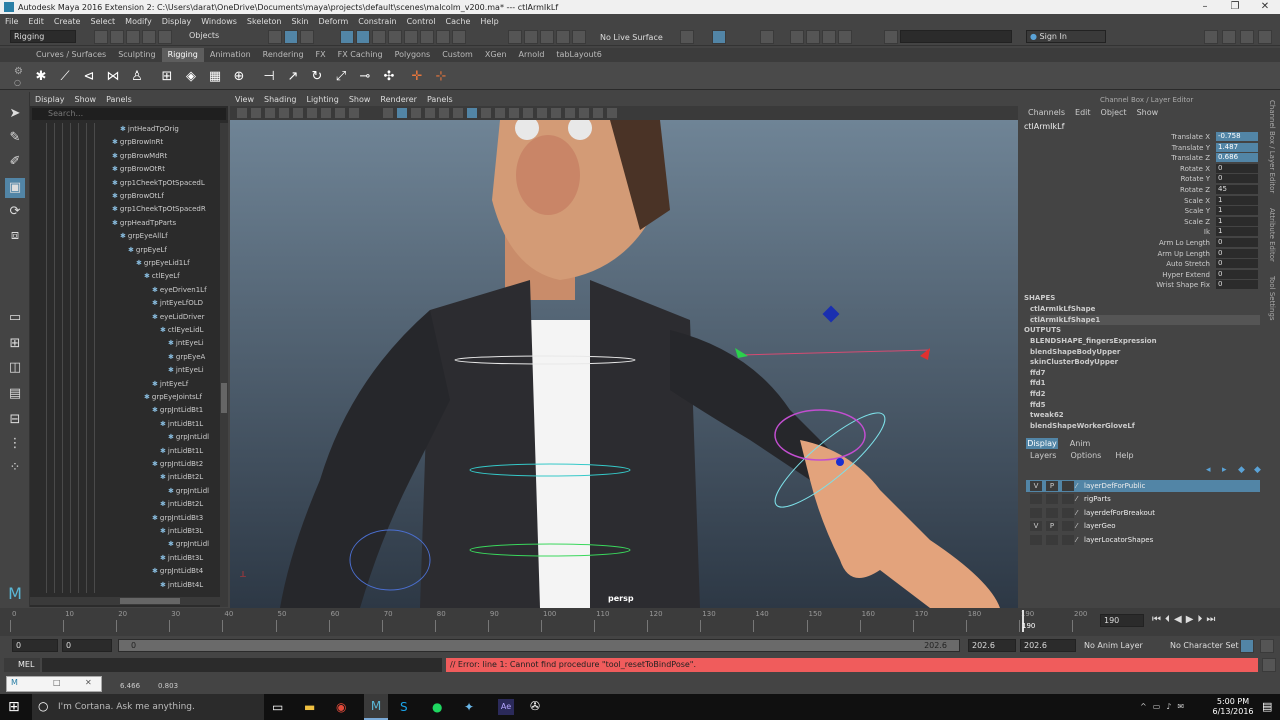 The height and width of the screenshot is (720, 1280). Describe the element at coordinates (1143, 513) in the screenshot. I see `layer-row: ⁄ layerdefForBreakout` at that location.